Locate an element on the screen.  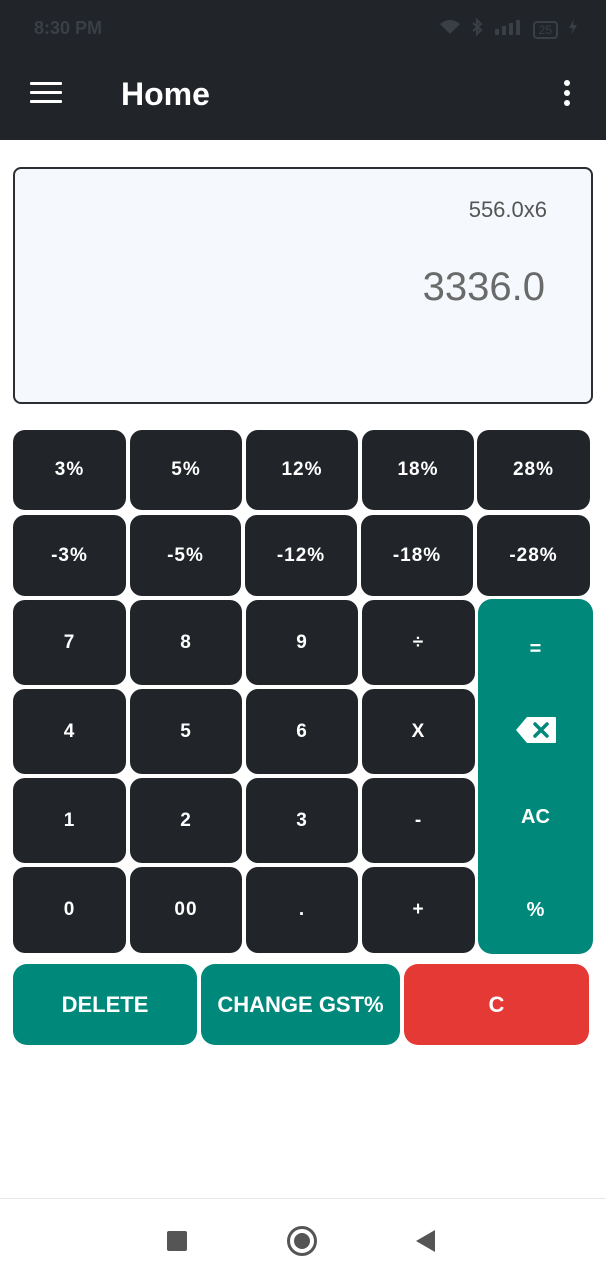
divide-button: ÷ is located at coordinates (418, 642).